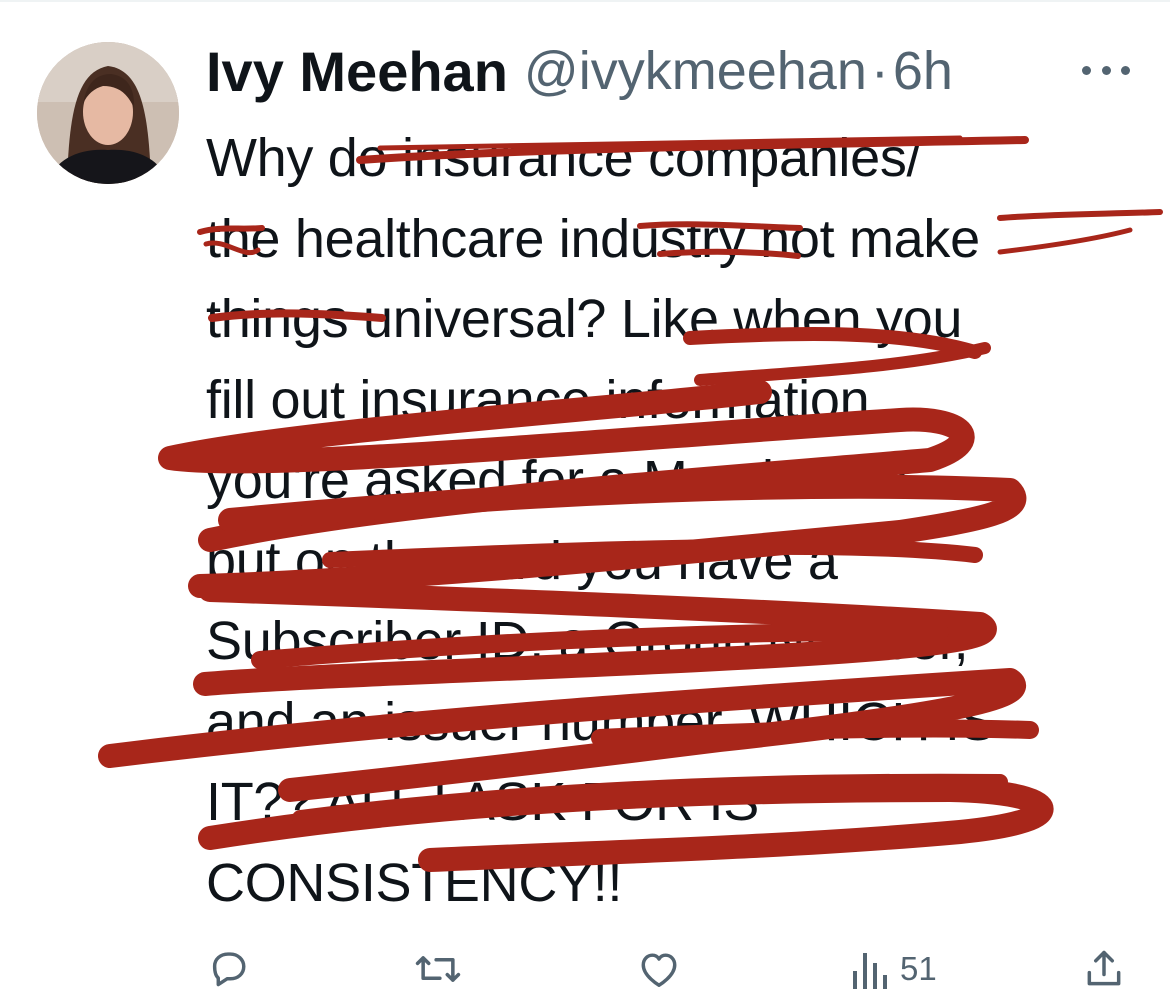 This screenshot has height=1003, width=1170. I want to click on share-icon, so click(1104, 968).